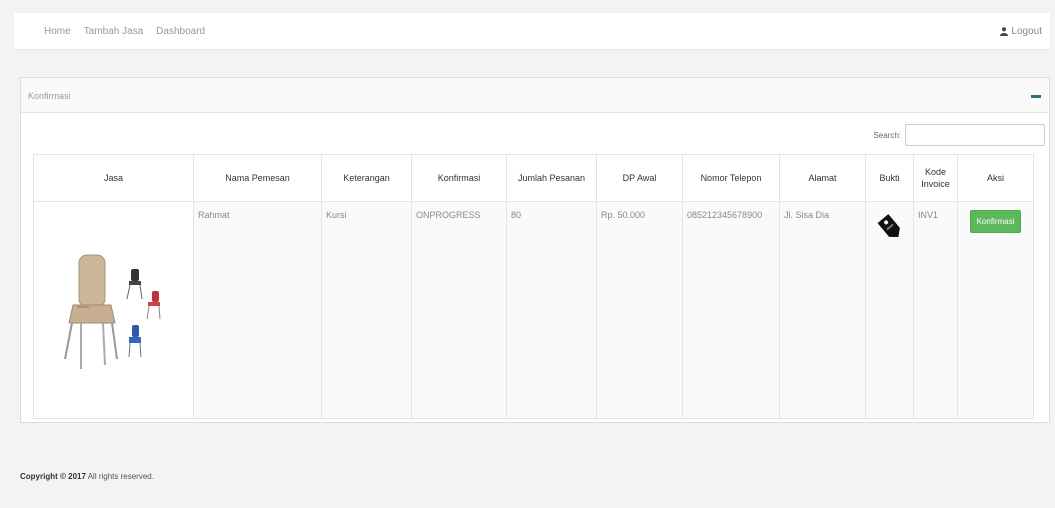  What do you see at coordinates (995, 310) in the screenshot?
I see `cell-aksi: Konfirmasi` at bounding box center [995, 310].